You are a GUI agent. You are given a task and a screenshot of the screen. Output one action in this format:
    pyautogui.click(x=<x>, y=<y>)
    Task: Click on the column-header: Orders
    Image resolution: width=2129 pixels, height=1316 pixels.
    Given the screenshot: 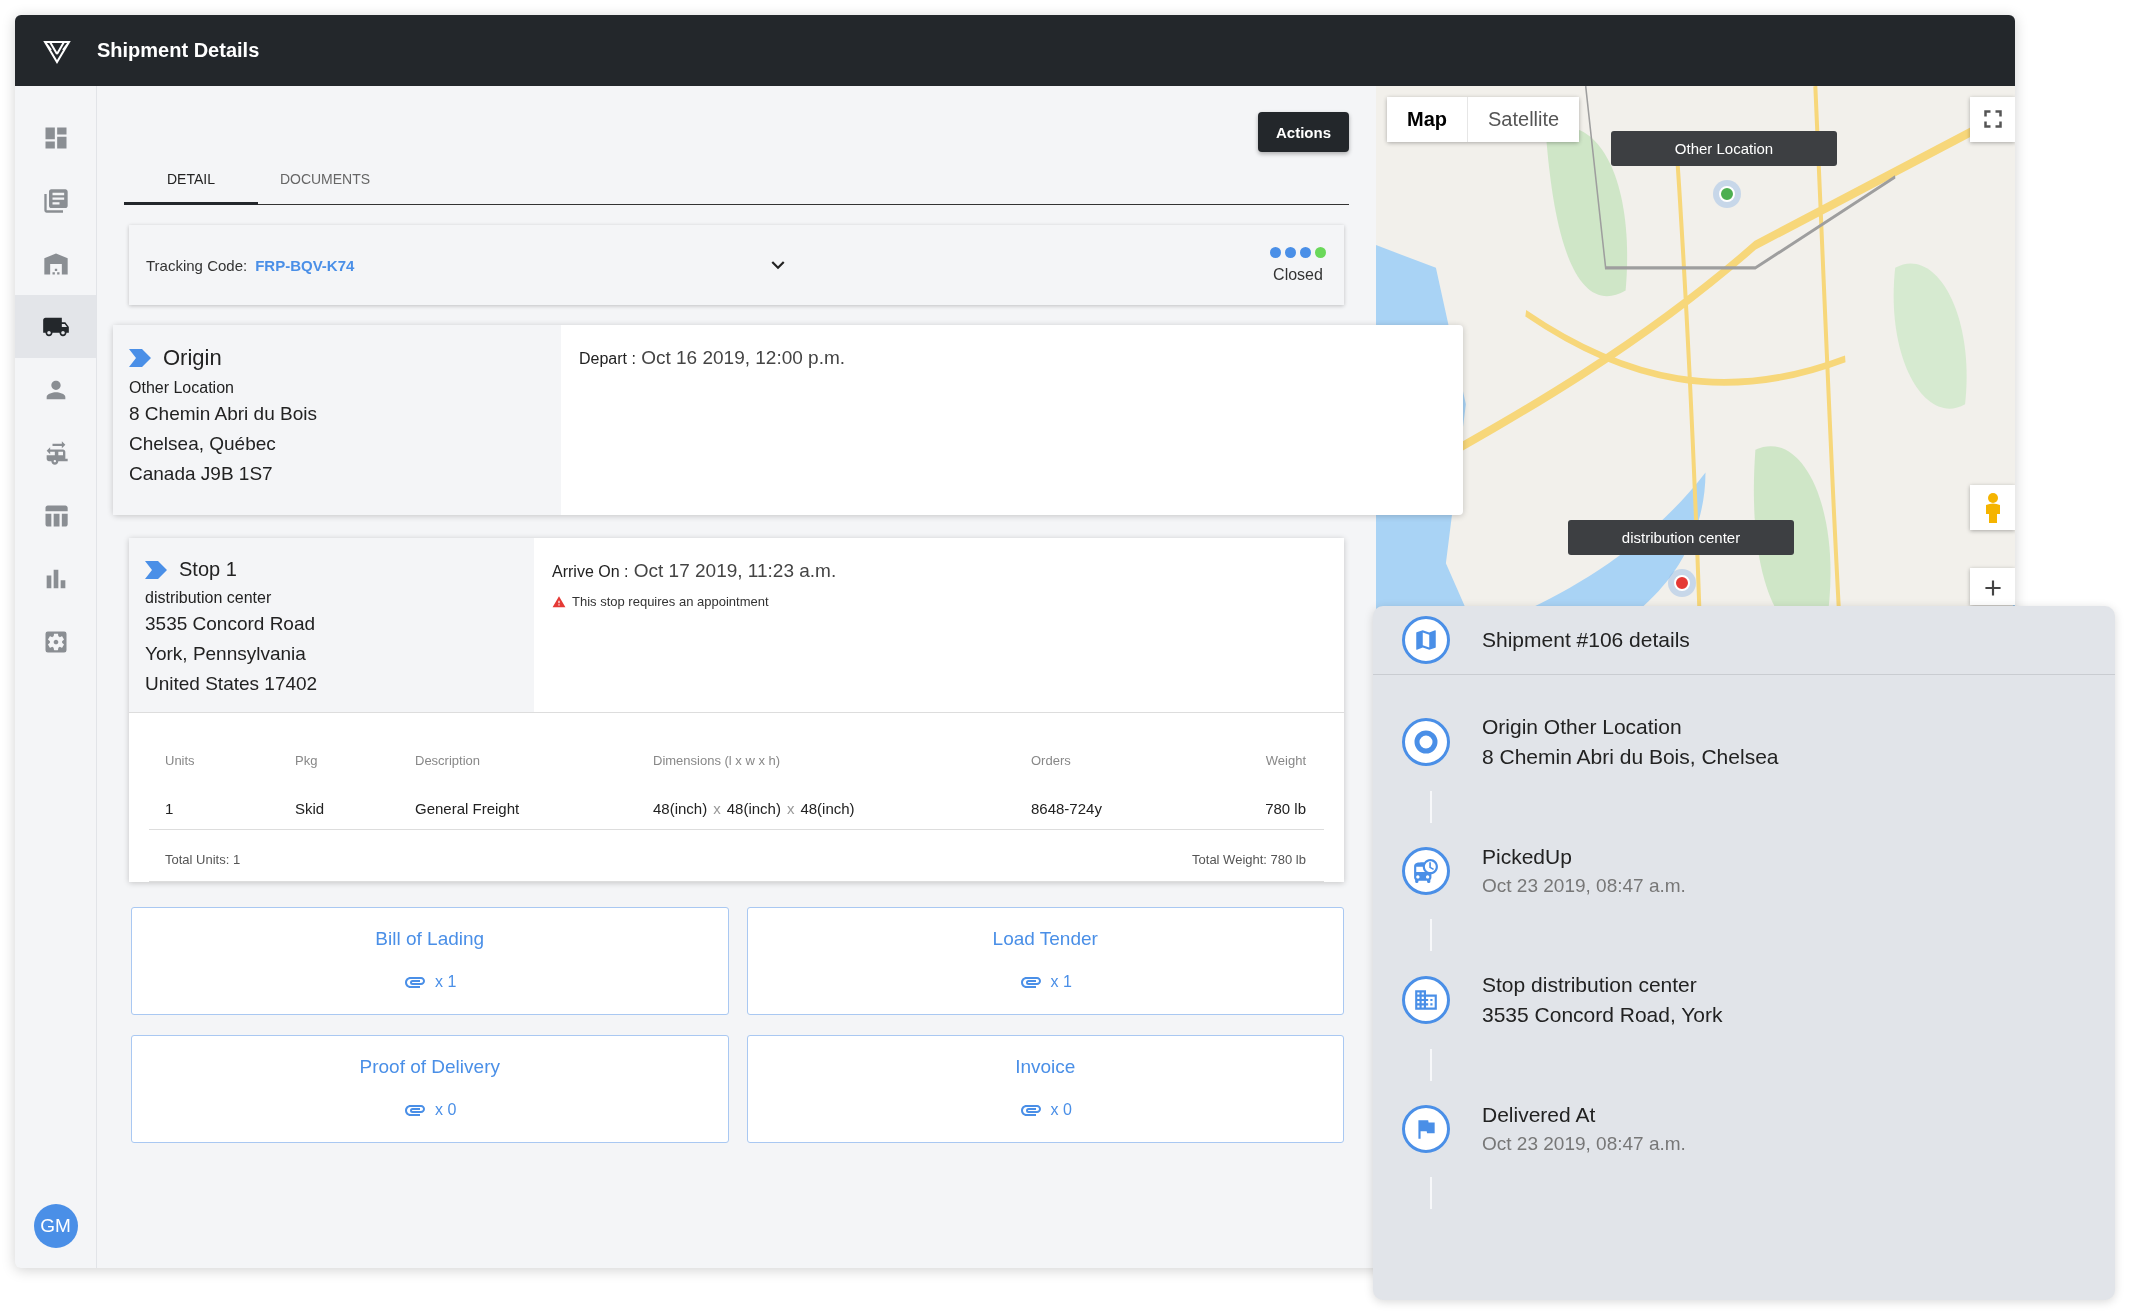 What is the action you would take?
    pyautogui.click(x=1051, y=761)
    